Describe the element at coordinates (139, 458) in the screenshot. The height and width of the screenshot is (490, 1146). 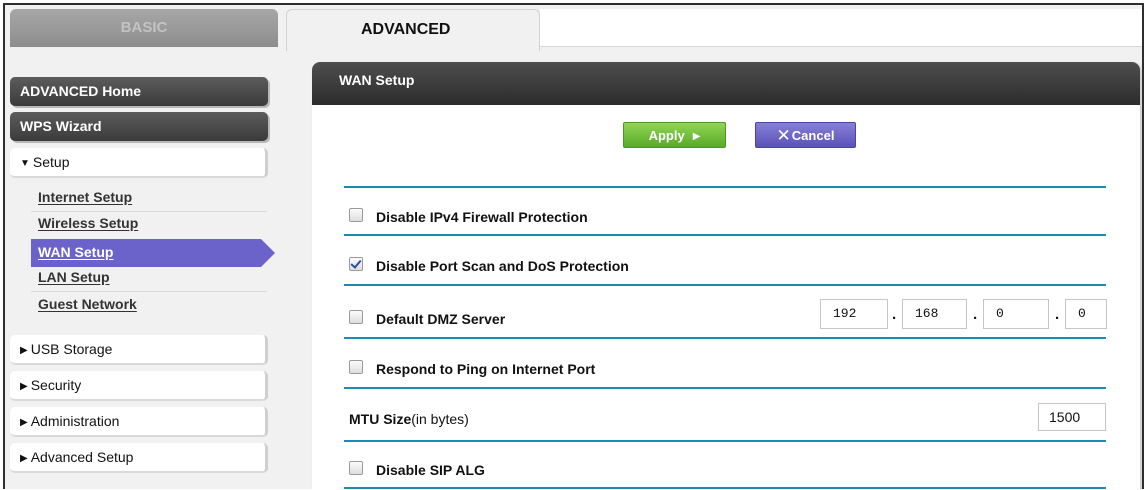
I see `nav-advanced-setup: ▶ Advanced Setup` at that location.